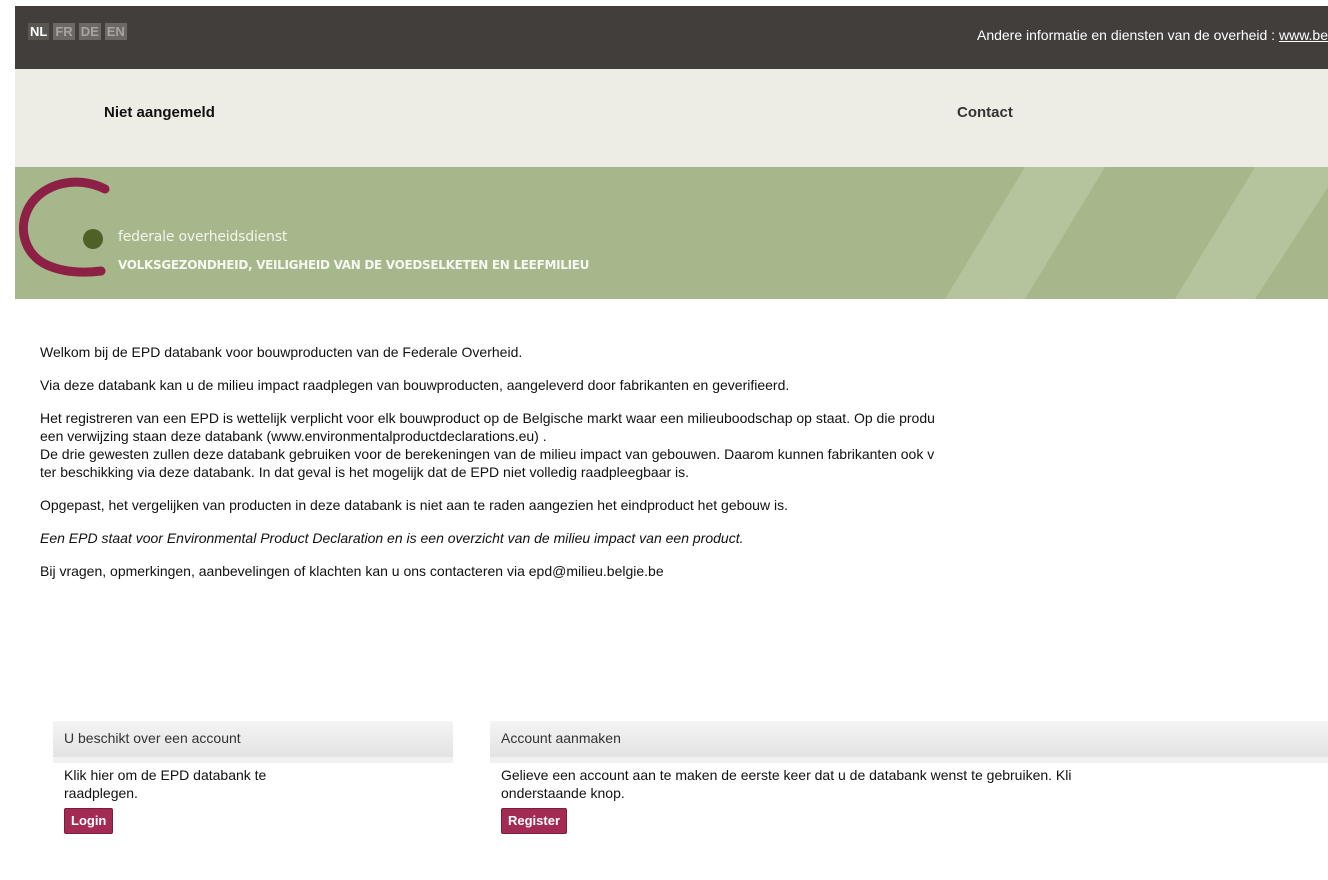 This screenshot has width=1328, height=880. What do you see at coordinates (89, 821) in the screenshot?
I see `login-button: Login` at bounding box center [89, 821].